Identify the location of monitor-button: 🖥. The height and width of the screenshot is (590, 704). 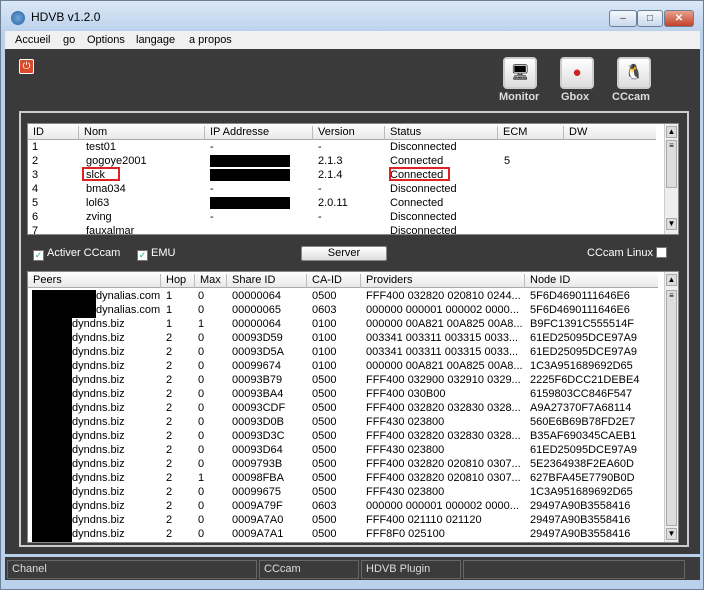
(520, 73).